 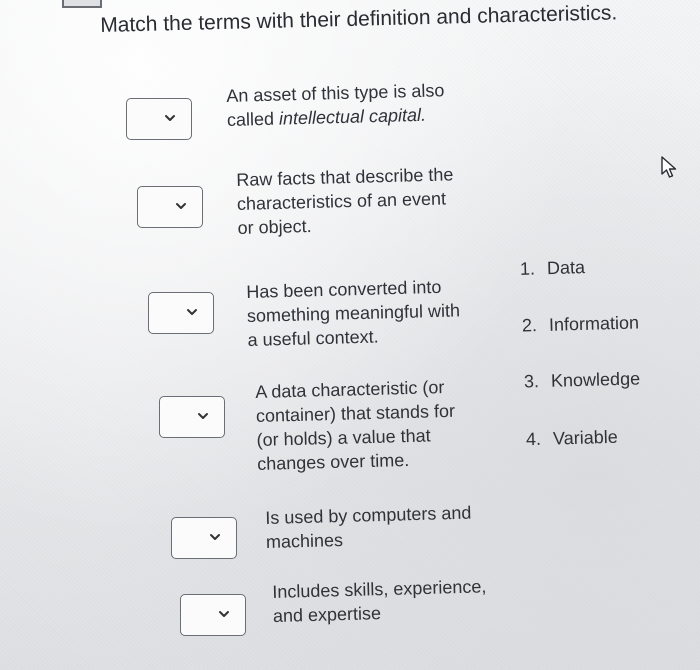 I want to click on option-item-knowledge: 3. Knowledge, so click(x=582, y=380).